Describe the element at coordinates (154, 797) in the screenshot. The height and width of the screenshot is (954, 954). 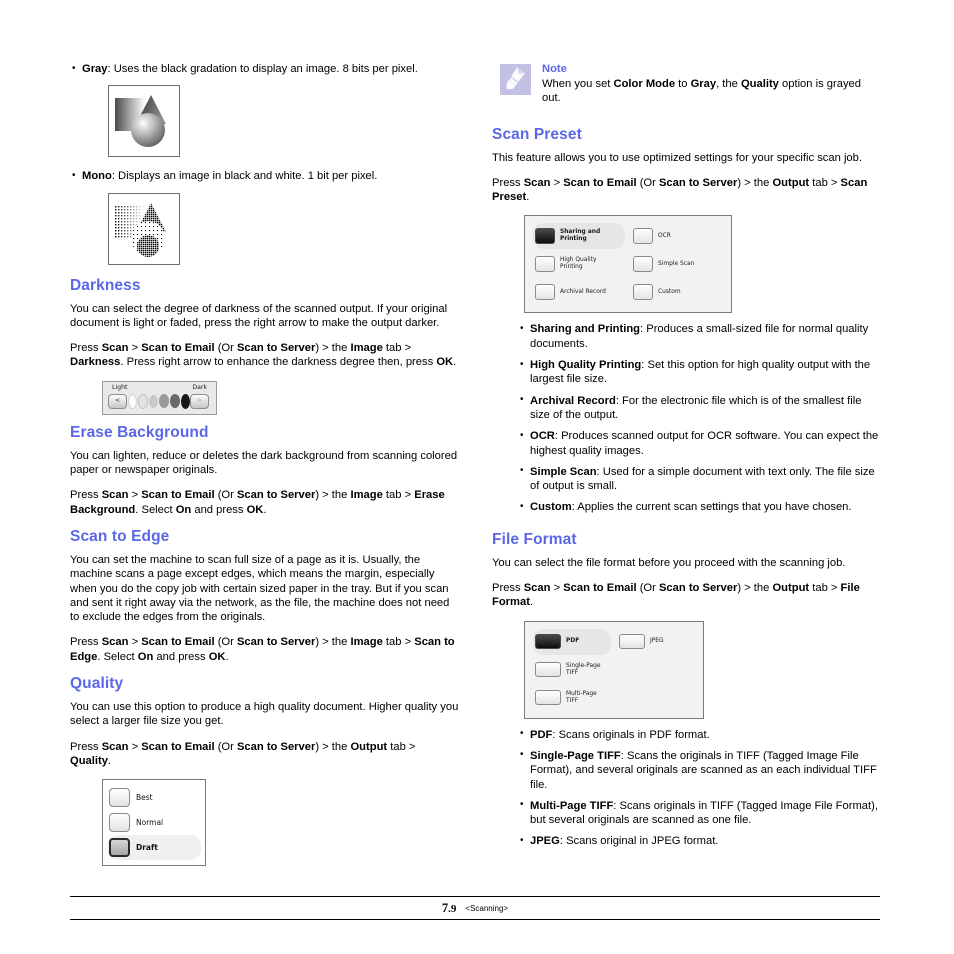
I see `quality-option-best: Best` at that location.